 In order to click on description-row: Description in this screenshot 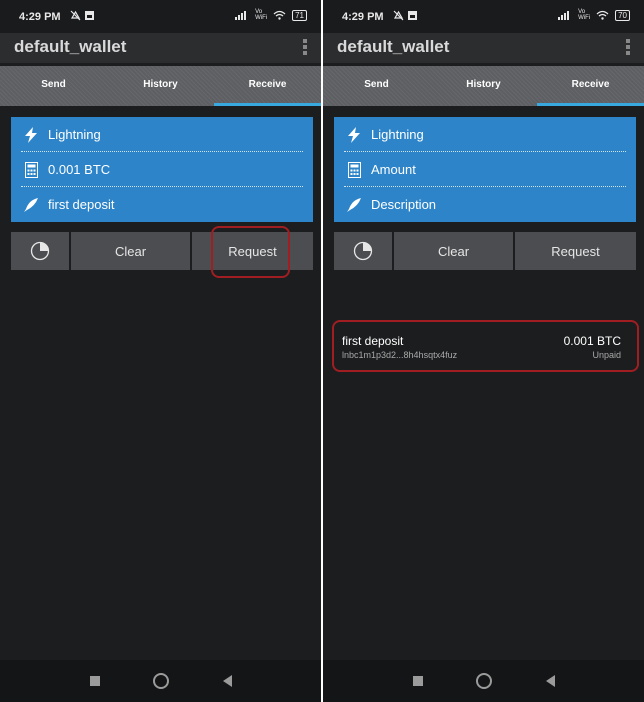, I will do `click(485, 204)`.